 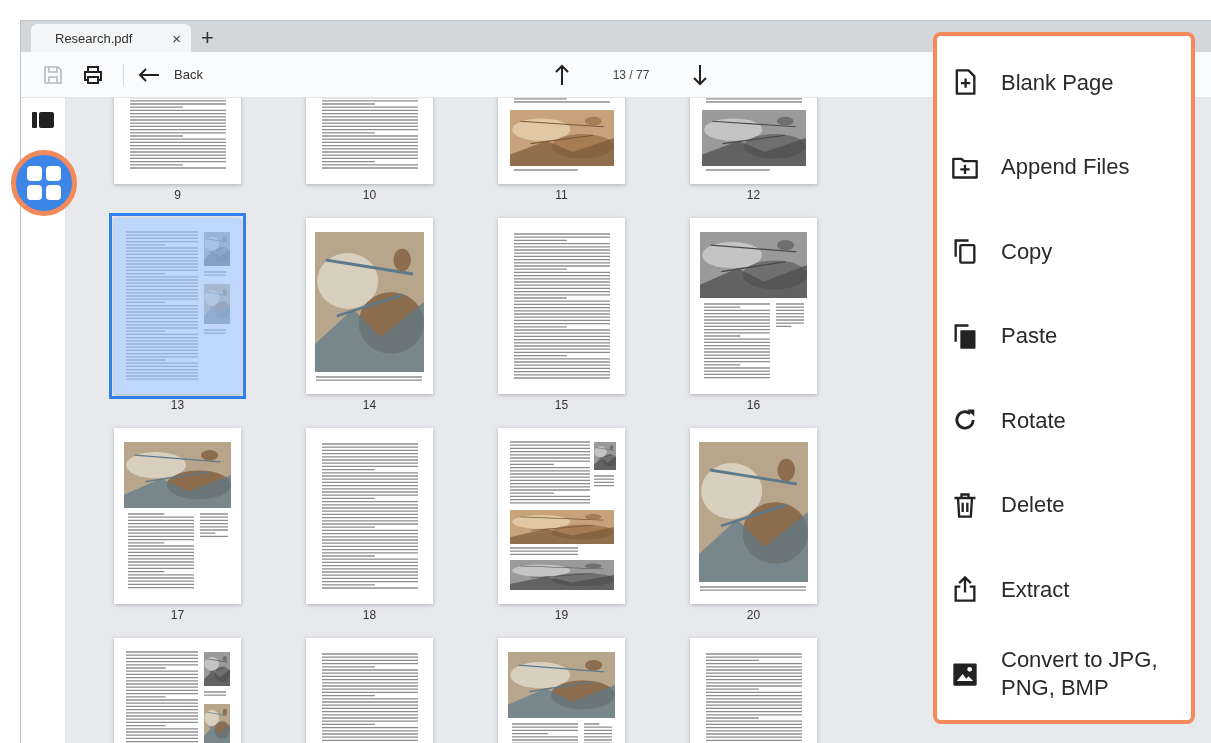 What do you see at coordinates (93, 74) in the screenshot?
I see `printer-icon` at bounding box center [93, 74].